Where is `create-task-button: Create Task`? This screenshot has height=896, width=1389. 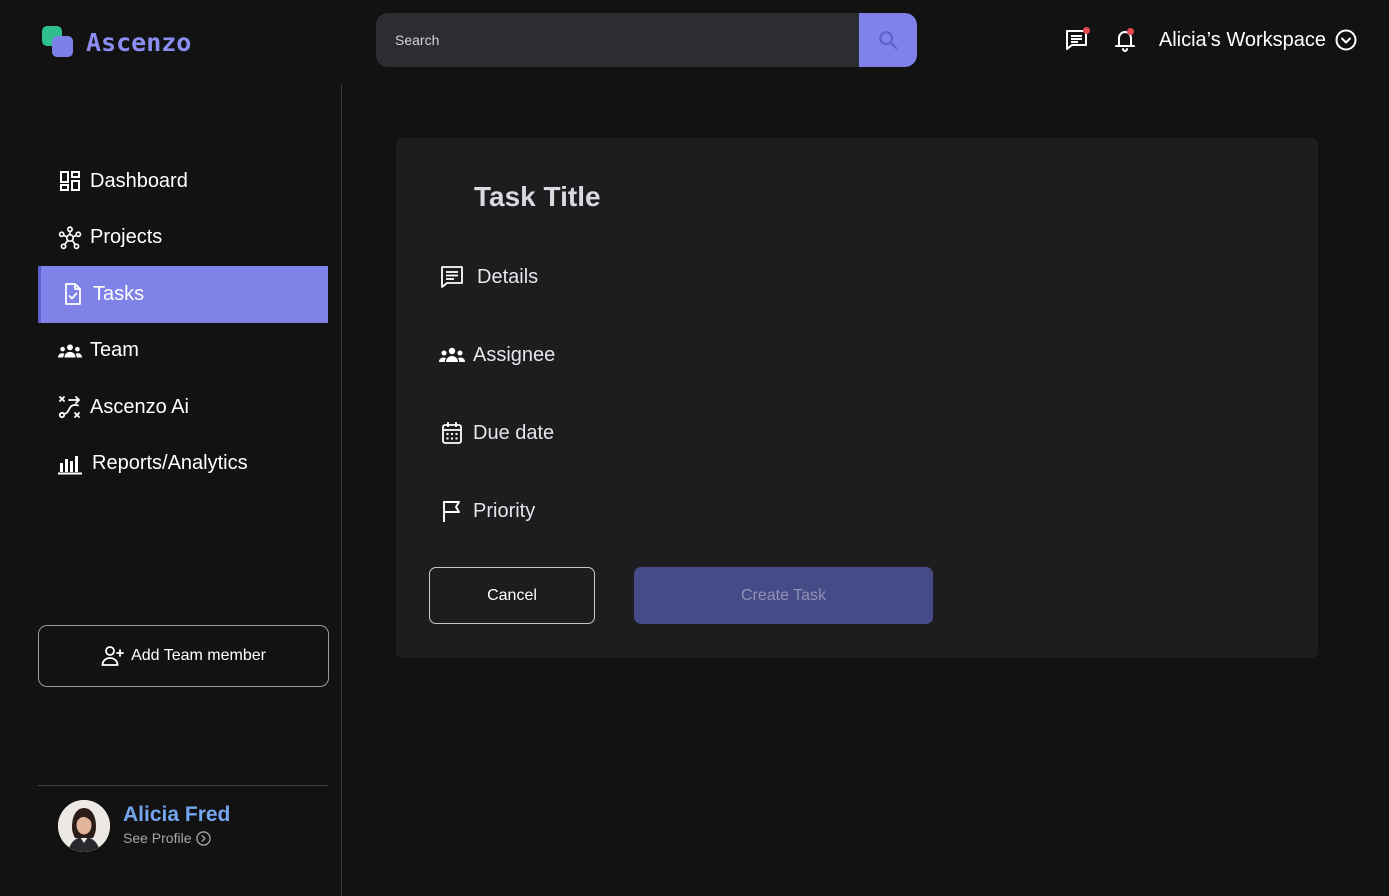
create-task-button: Create Task is located at coordinates (783, 595).